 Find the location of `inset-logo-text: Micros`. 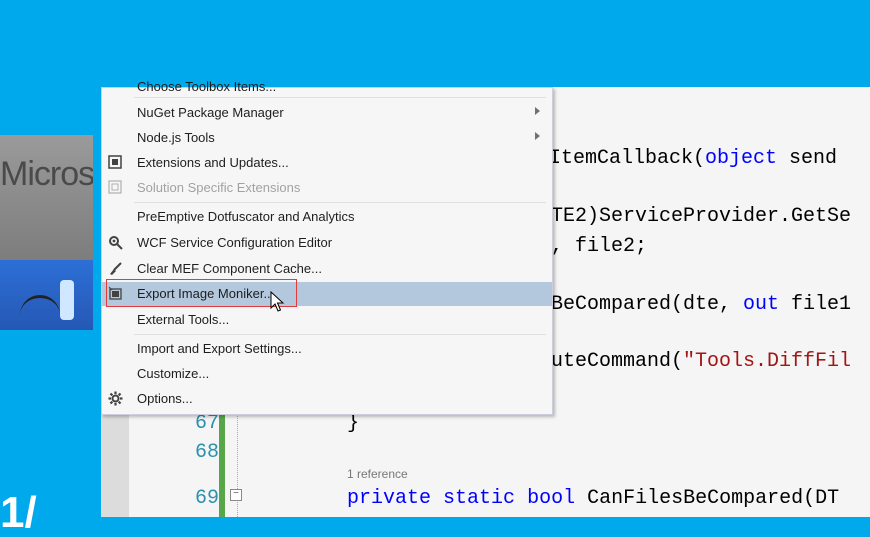

inset-logo-text: Micros is located at coordinates (46, 174).